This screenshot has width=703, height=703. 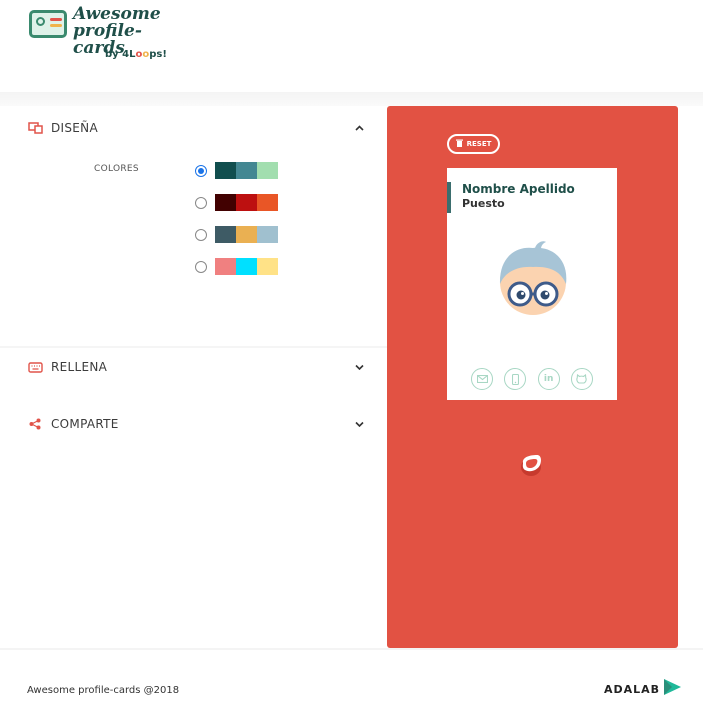 What do you see at coordinates (116, 169) in the screenshot?
I see `colors-label: COLORES` at bounding box center [116, 169].